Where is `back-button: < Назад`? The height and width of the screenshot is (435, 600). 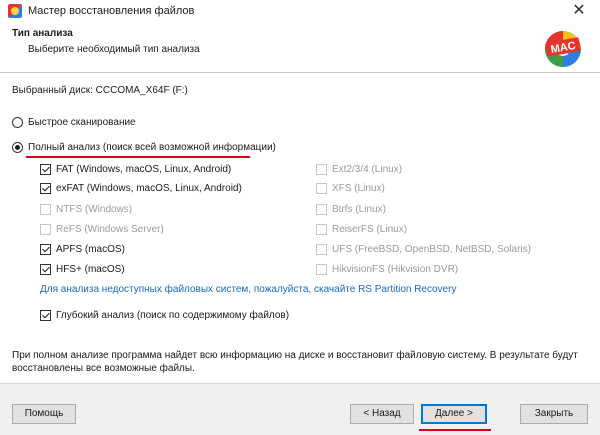 back-button: < Назад is located at coordinates (382, 414).